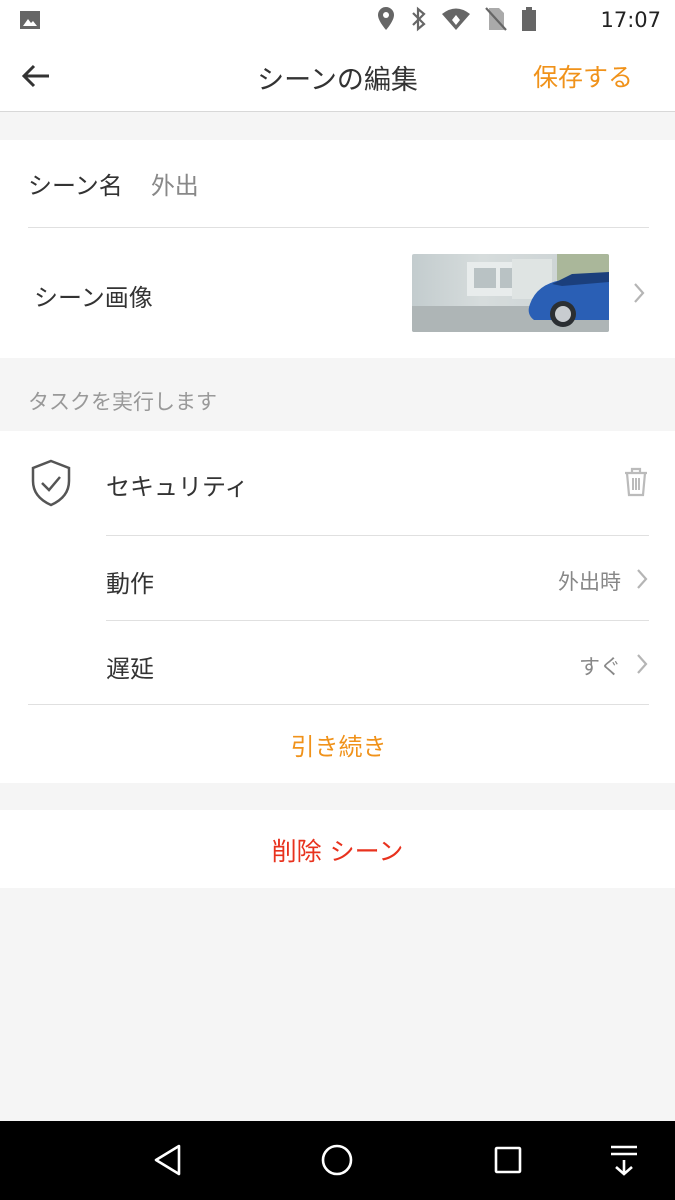 The height and width of the screenshot is (1200, 675). Describe the element at coordinates (51, 485) in the screenshot. I see `shield-check-icon` at that location.